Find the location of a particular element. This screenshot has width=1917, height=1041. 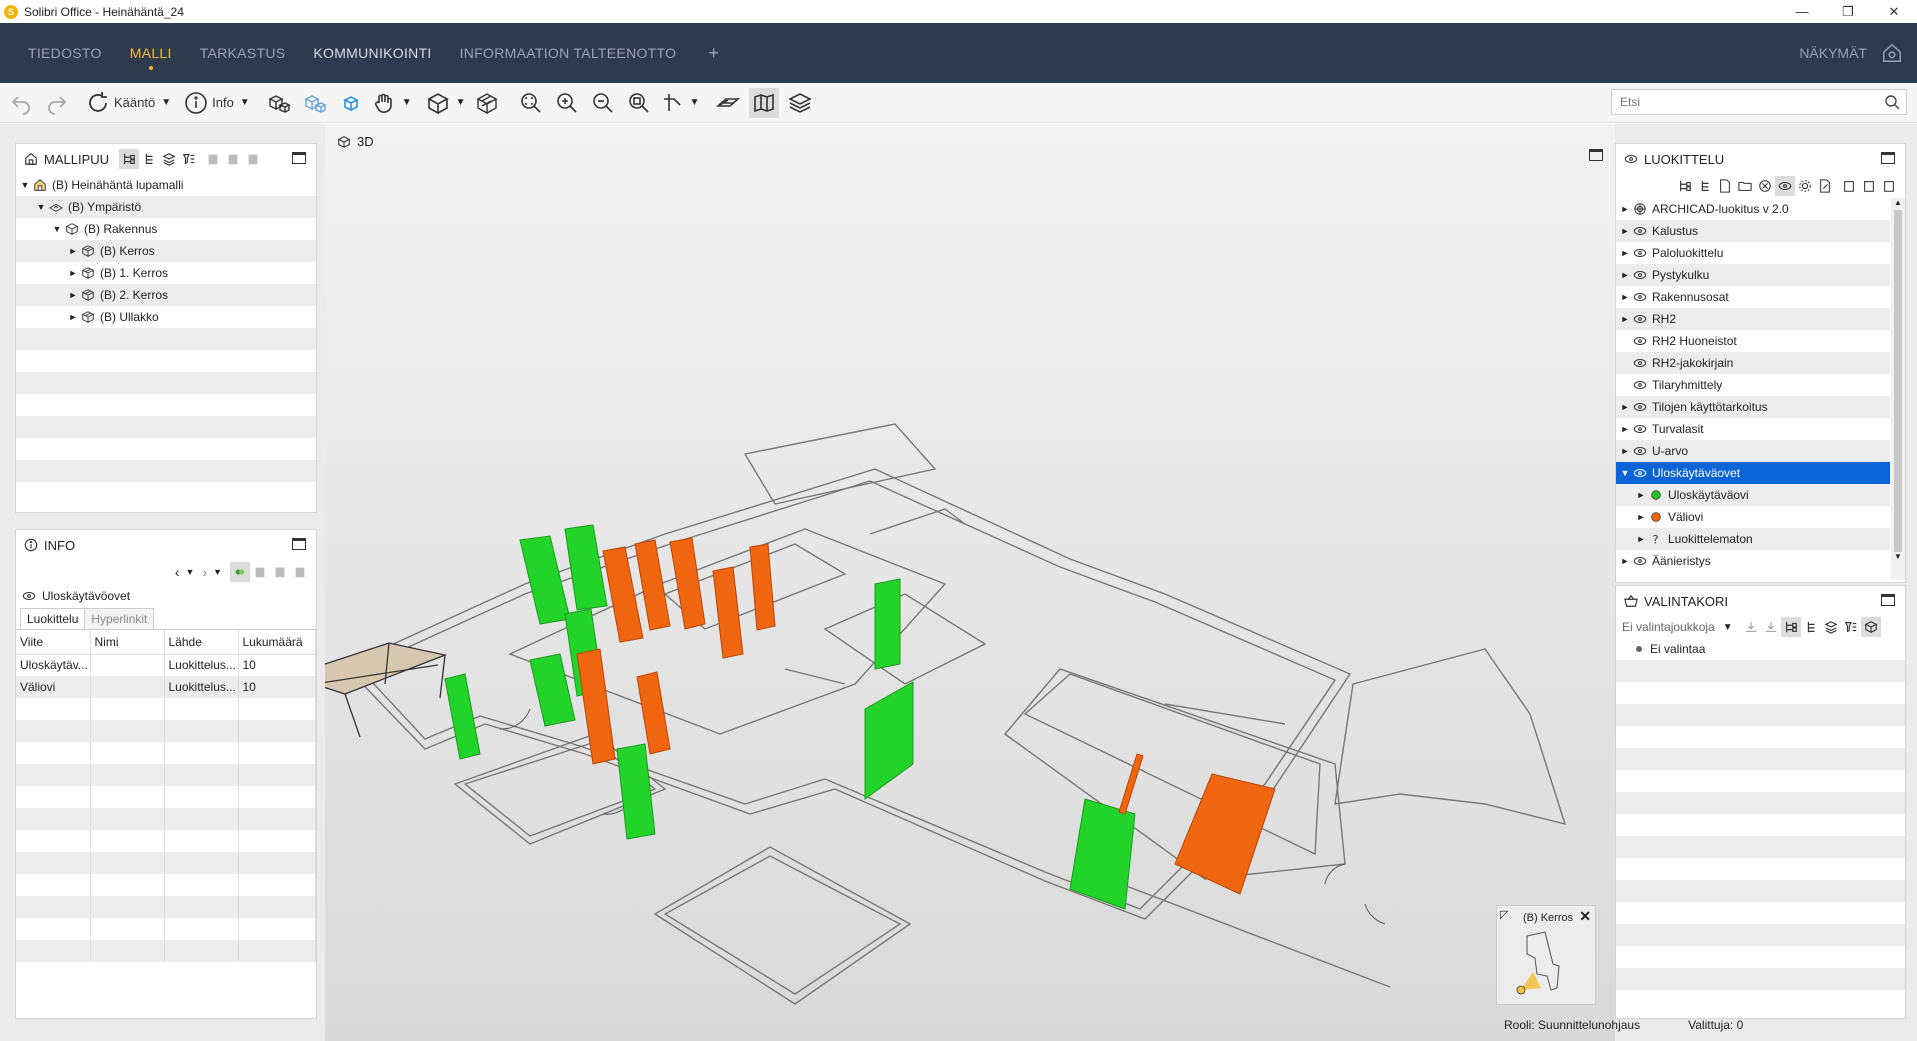

tree-row: ▼ (B) Heinähäntä lupamalli is located at coordinates (166, 185).